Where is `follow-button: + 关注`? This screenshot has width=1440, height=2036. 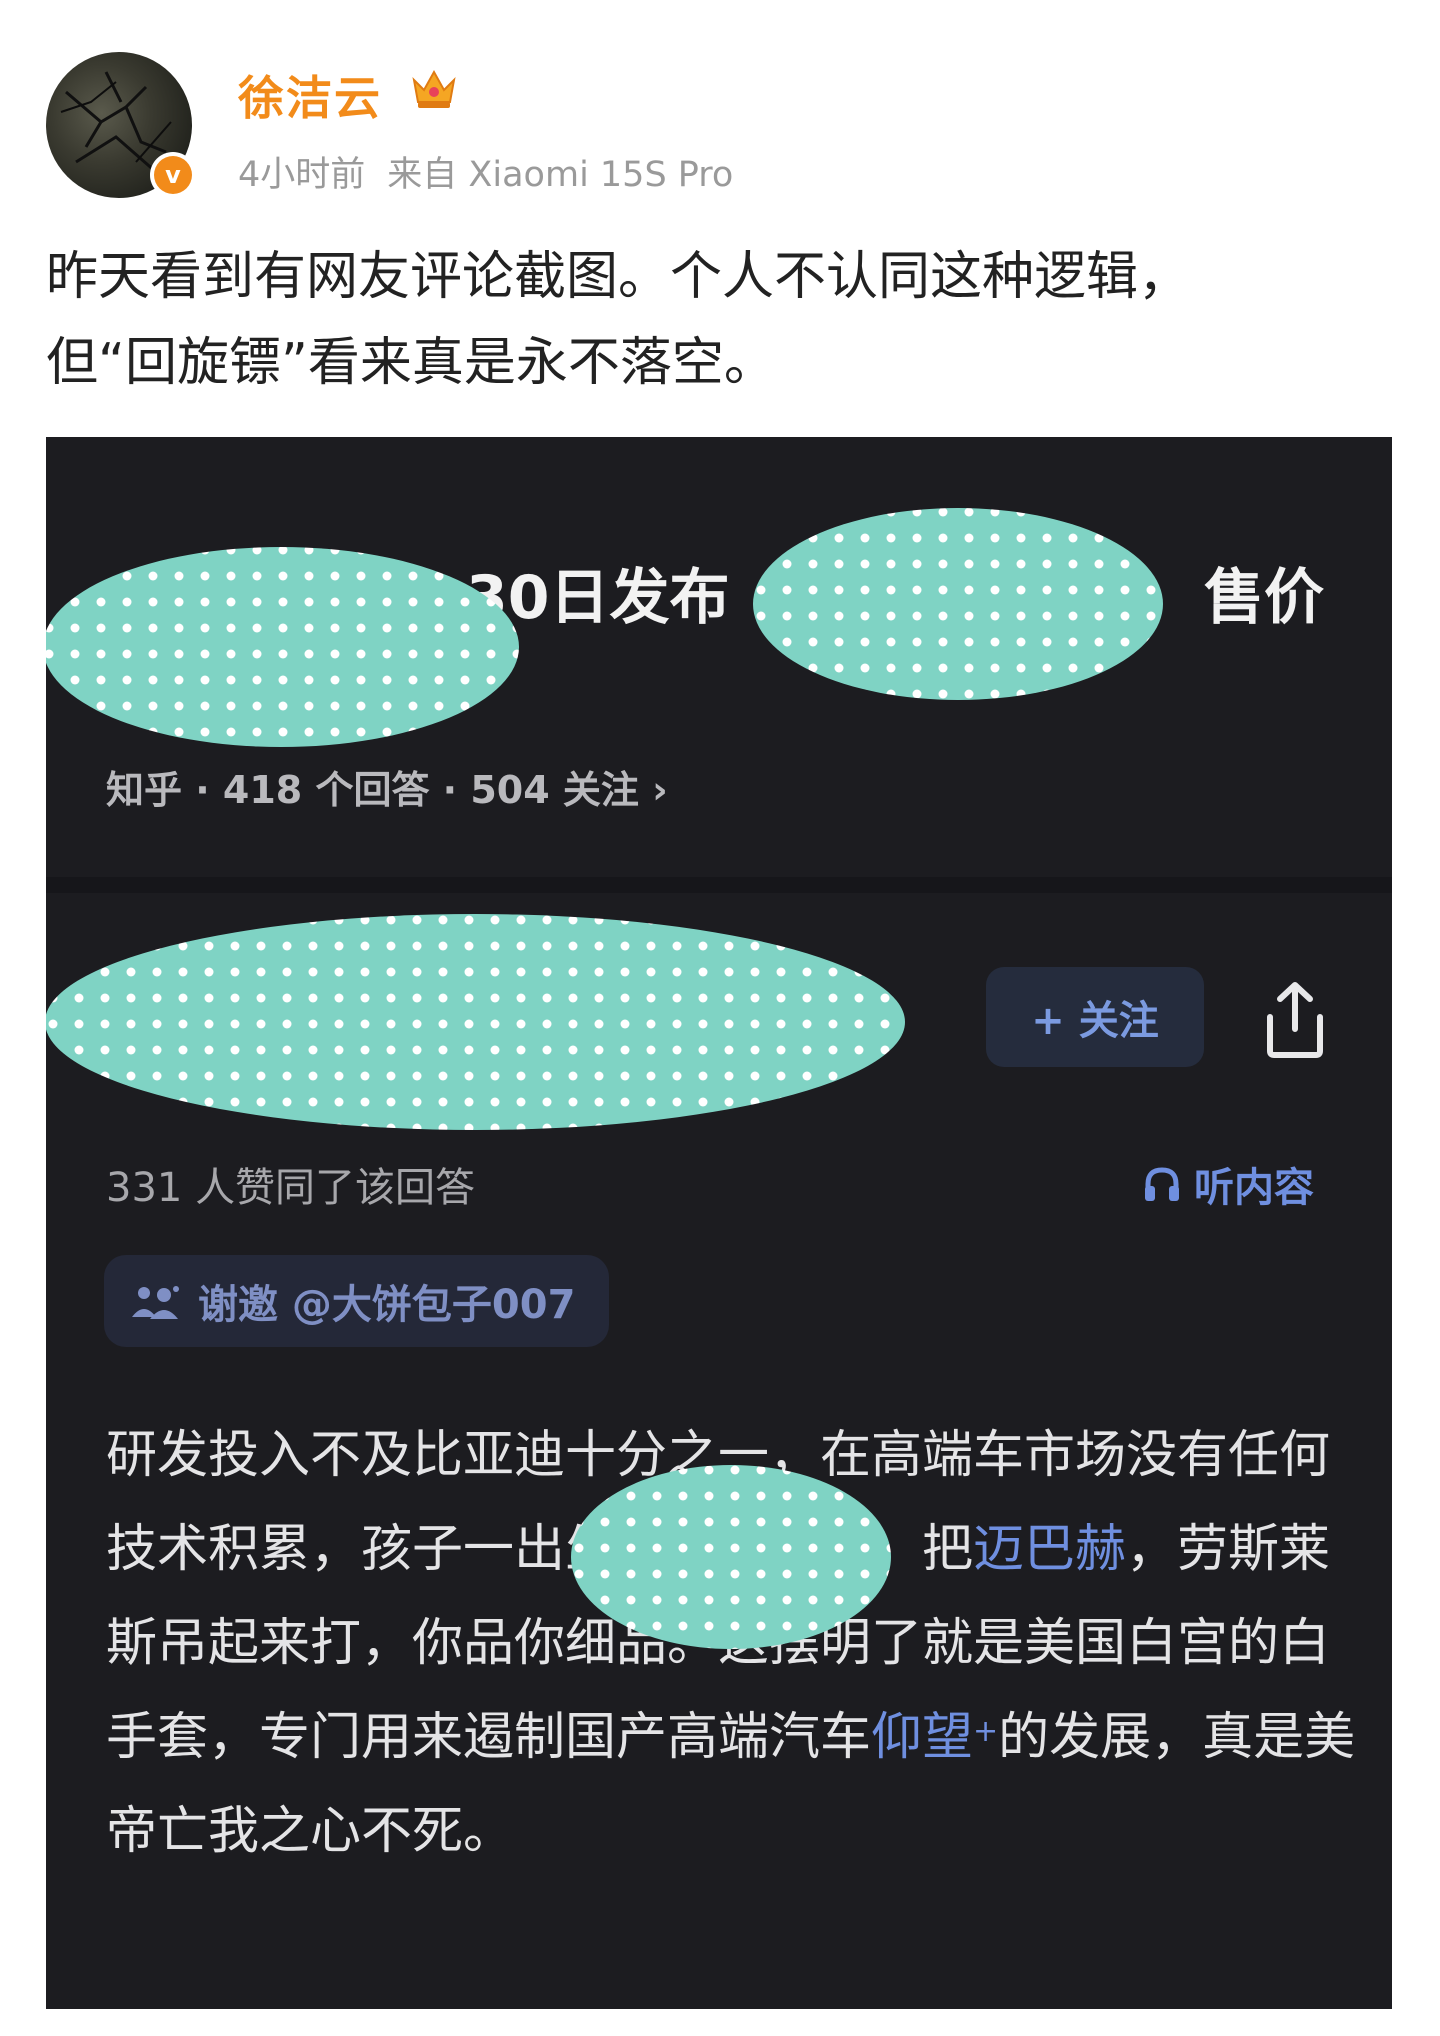
follow-button: + 关注 is located at coordinates (1095, 1017).